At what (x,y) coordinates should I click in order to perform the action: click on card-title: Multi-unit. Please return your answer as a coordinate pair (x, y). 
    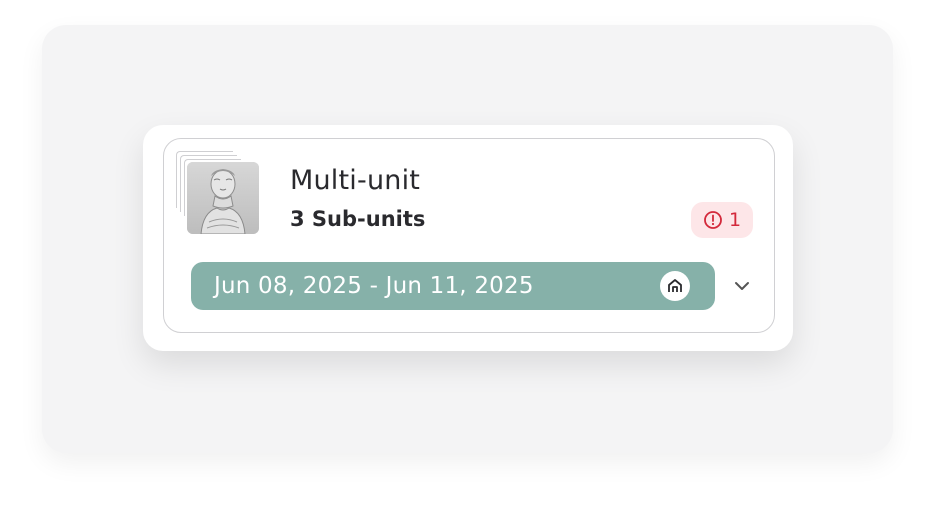
    Looking at the image, I should click on (355, 180).